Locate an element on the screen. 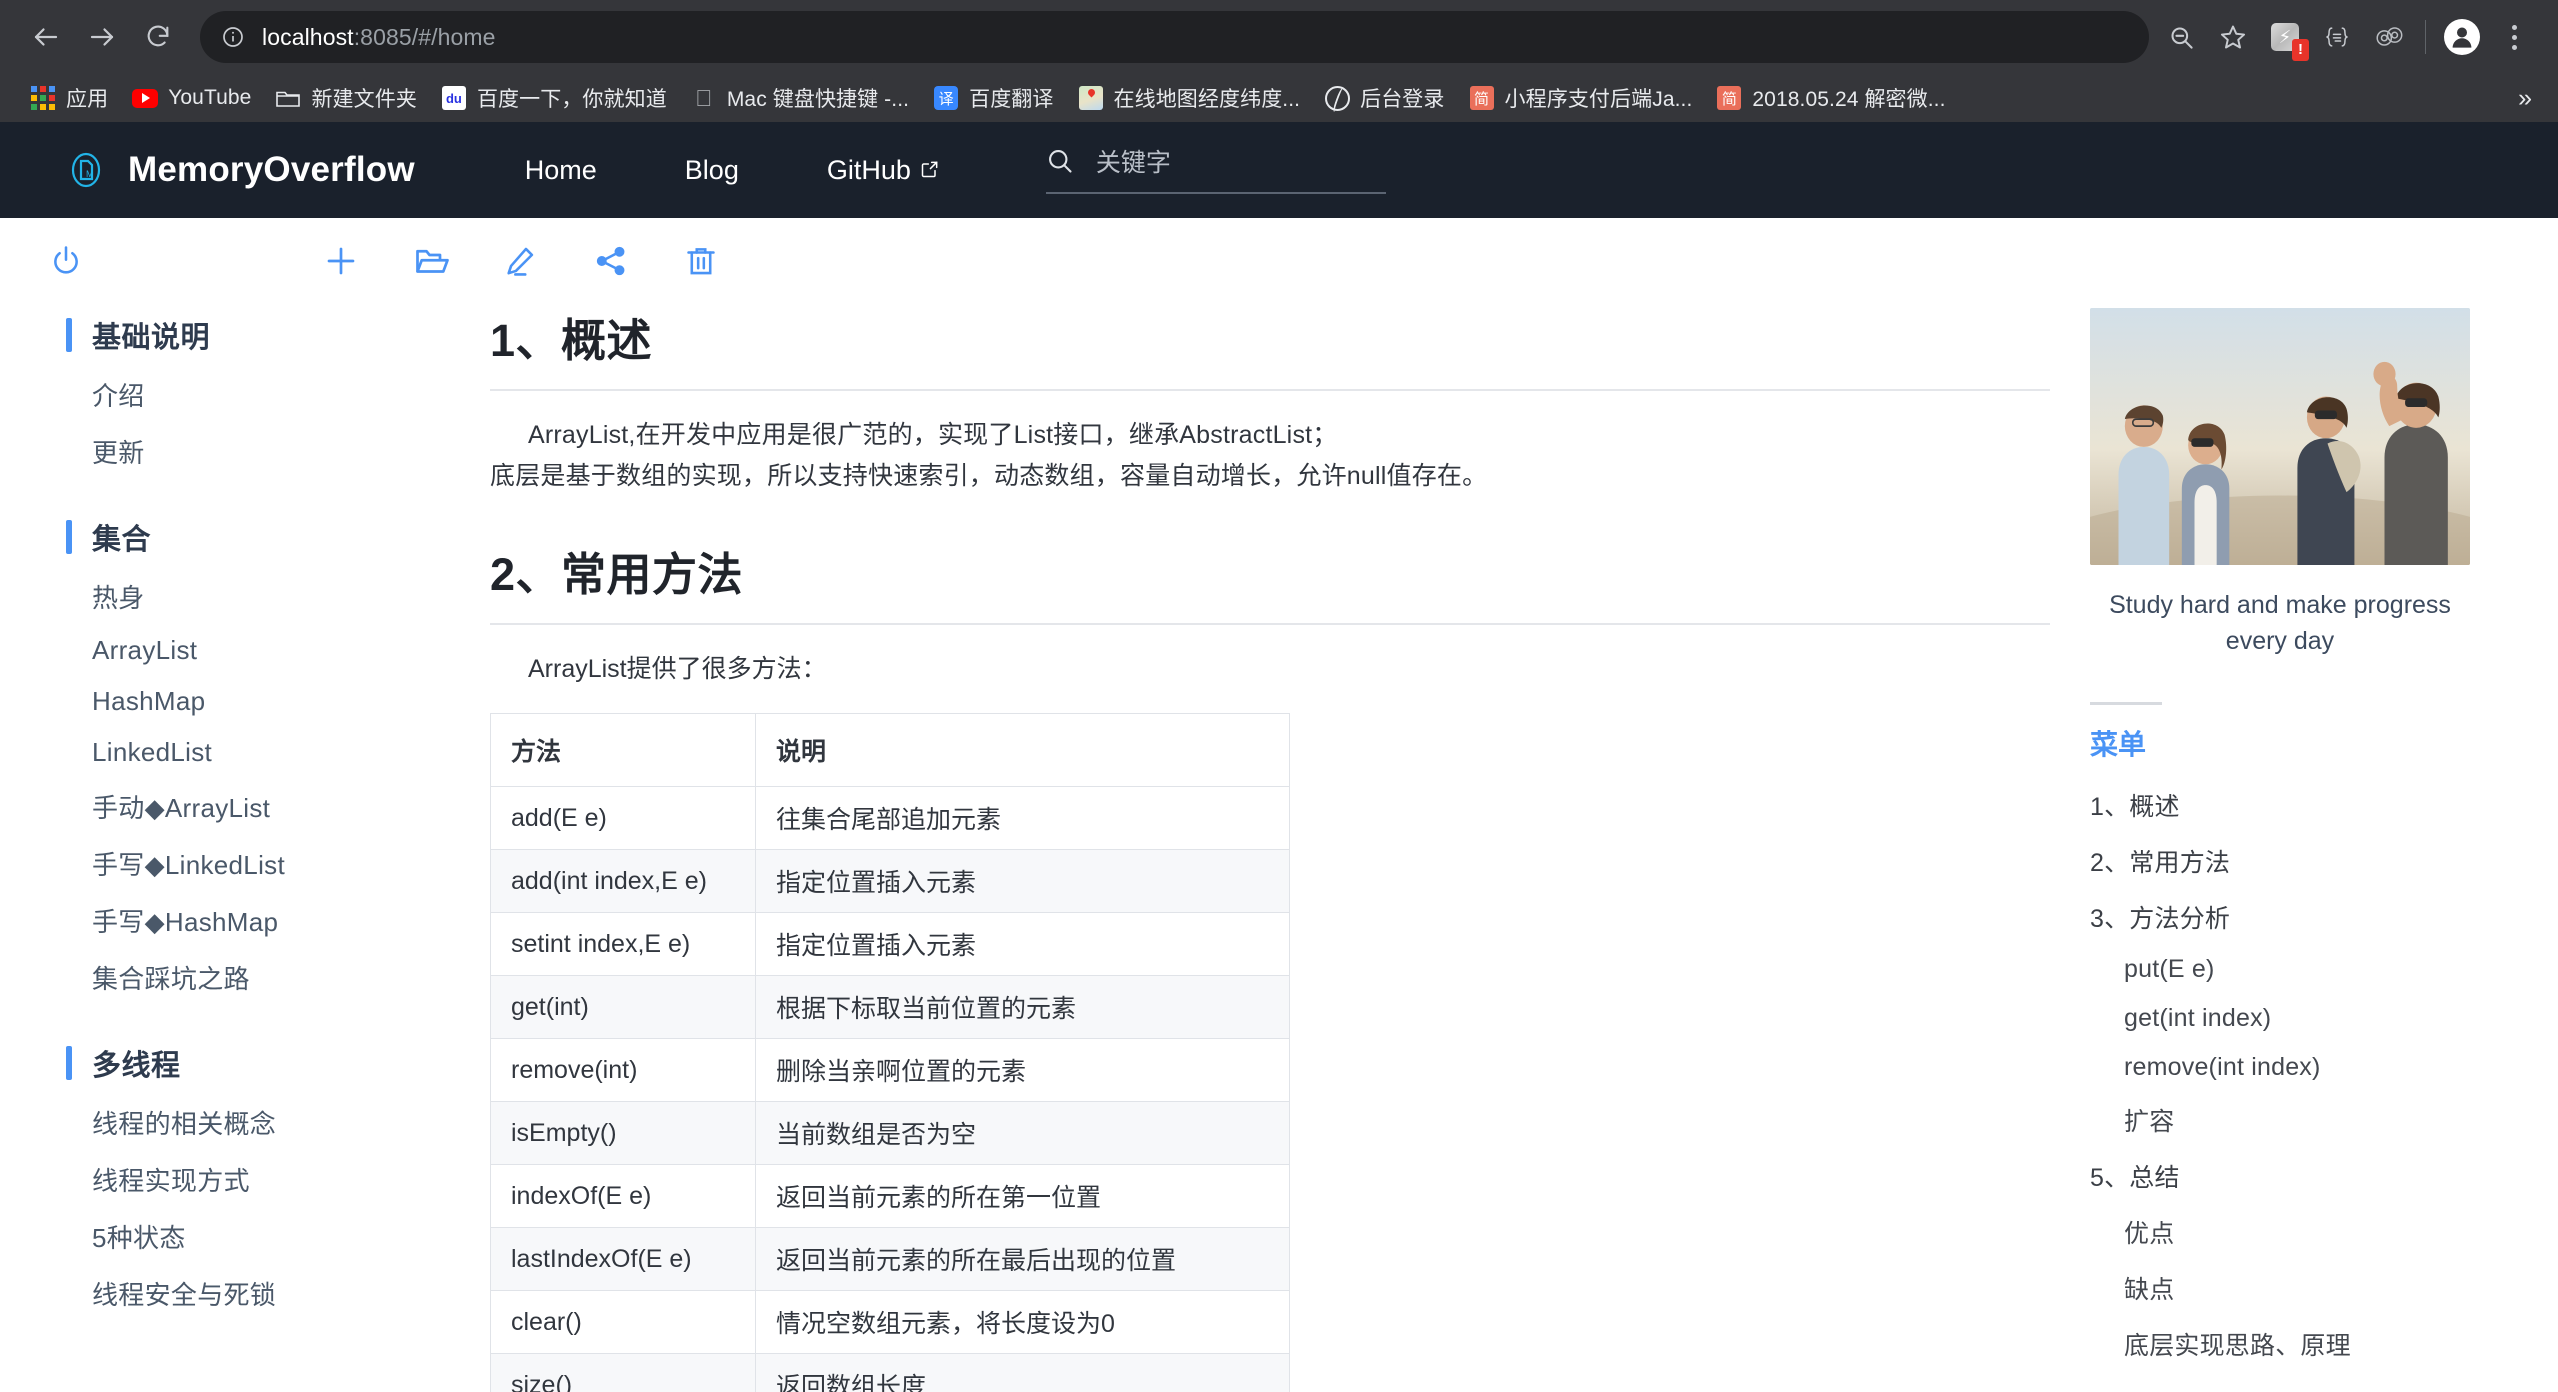 Image resolution: width=2558 pixels, height=1392 pixels. power-icon is located at coordinates (66, 261).